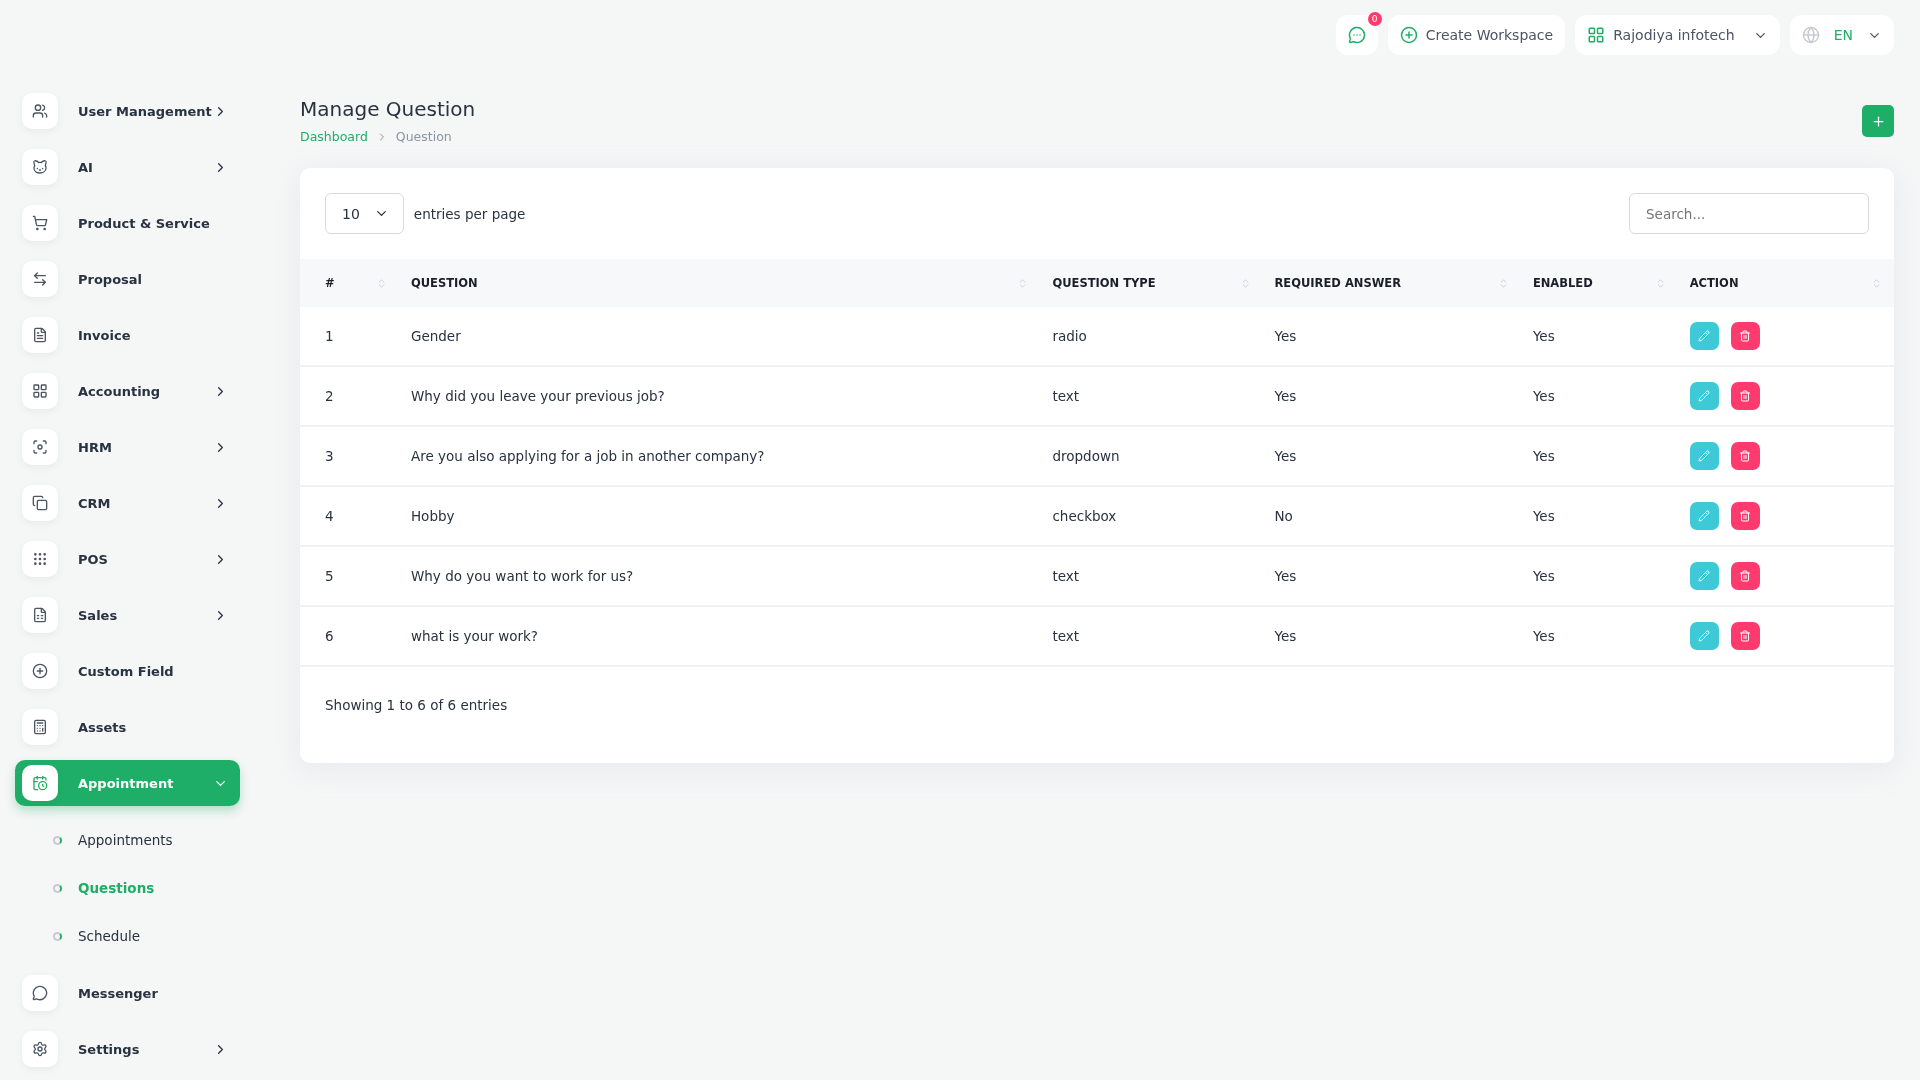 The width and height of the screenshot is (1920, 1080). Describe the element at coordinates (127, 727) in the screenshot. I see `sidebar-item: Assets` at that location.